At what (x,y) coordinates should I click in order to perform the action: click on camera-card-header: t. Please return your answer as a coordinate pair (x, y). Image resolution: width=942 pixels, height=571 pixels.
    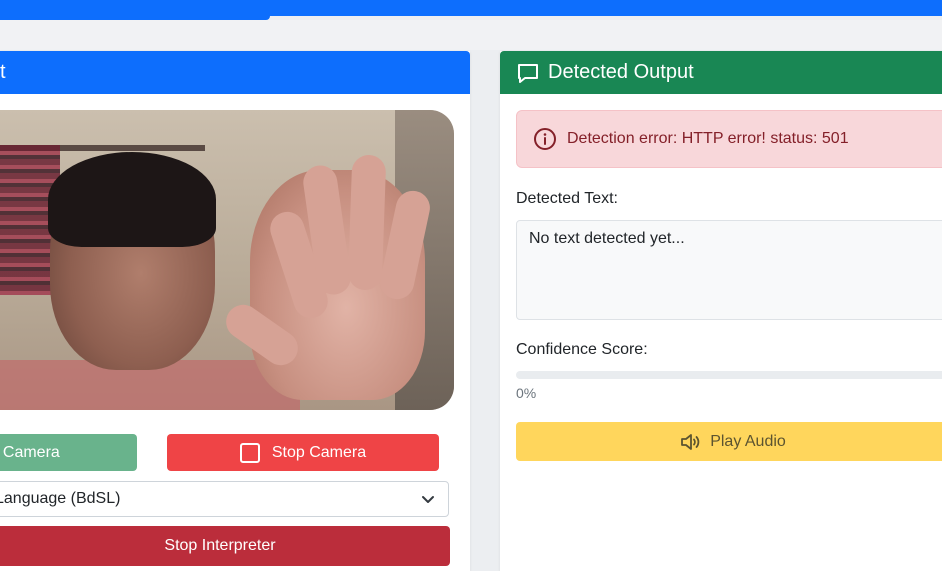
    Looking at the image, I should click on (235, 72).